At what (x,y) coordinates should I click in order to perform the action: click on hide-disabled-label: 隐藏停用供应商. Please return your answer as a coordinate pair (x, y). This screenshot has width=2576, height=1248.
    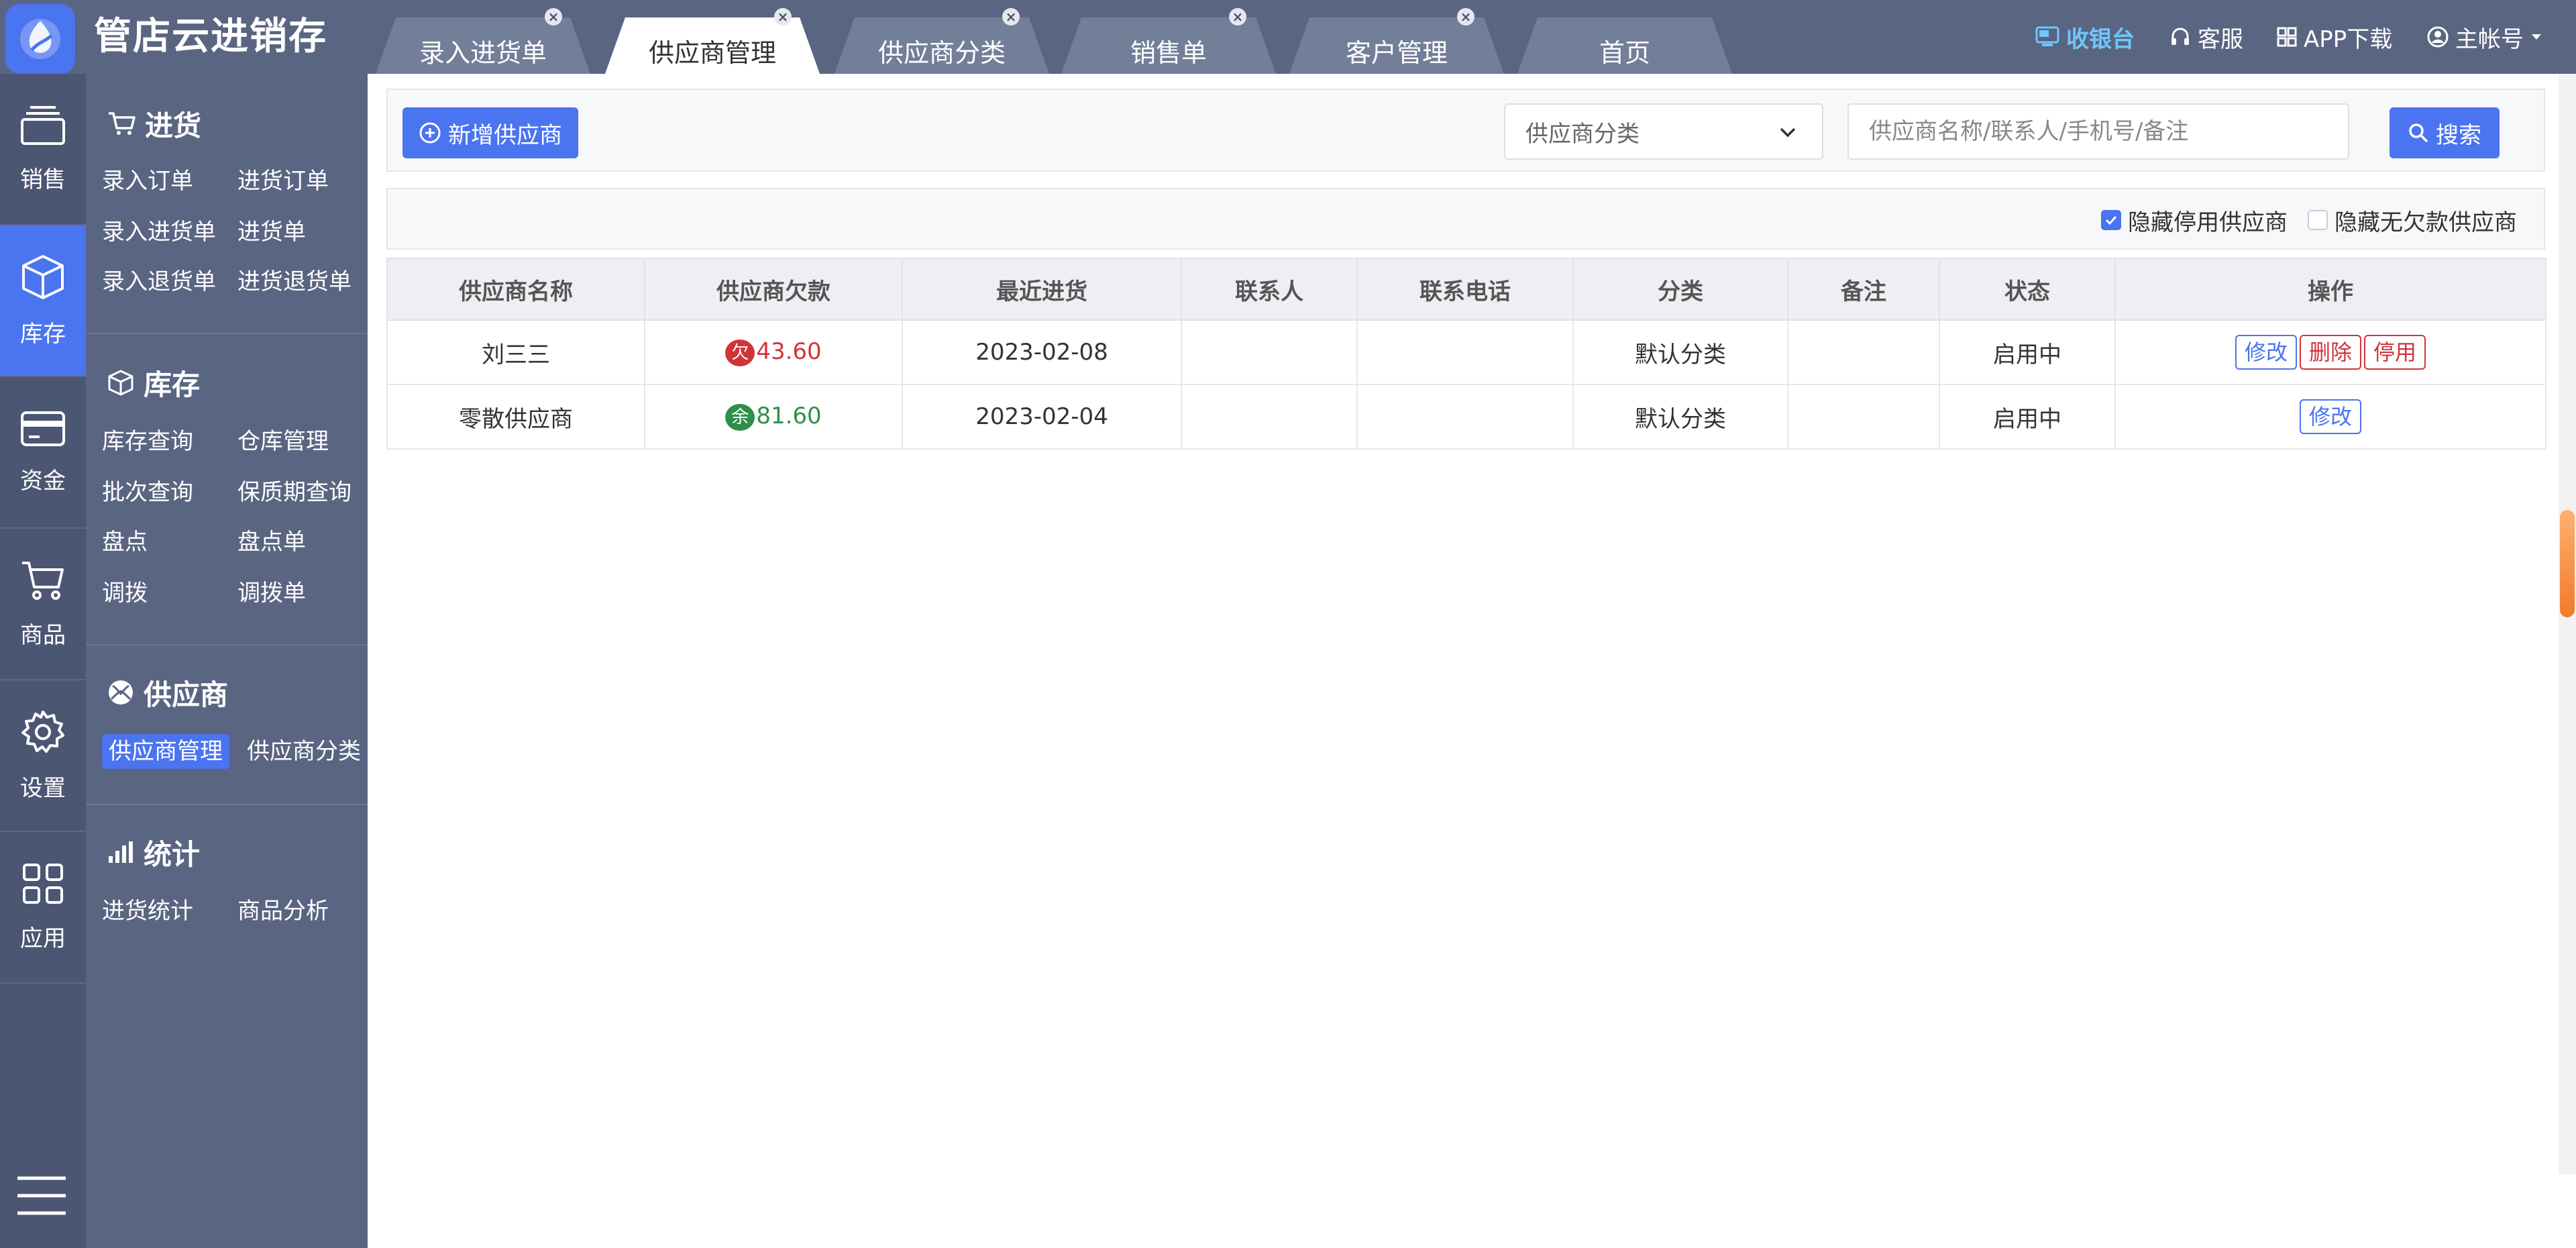
    Looking at the image, I should click on (2208, 222).